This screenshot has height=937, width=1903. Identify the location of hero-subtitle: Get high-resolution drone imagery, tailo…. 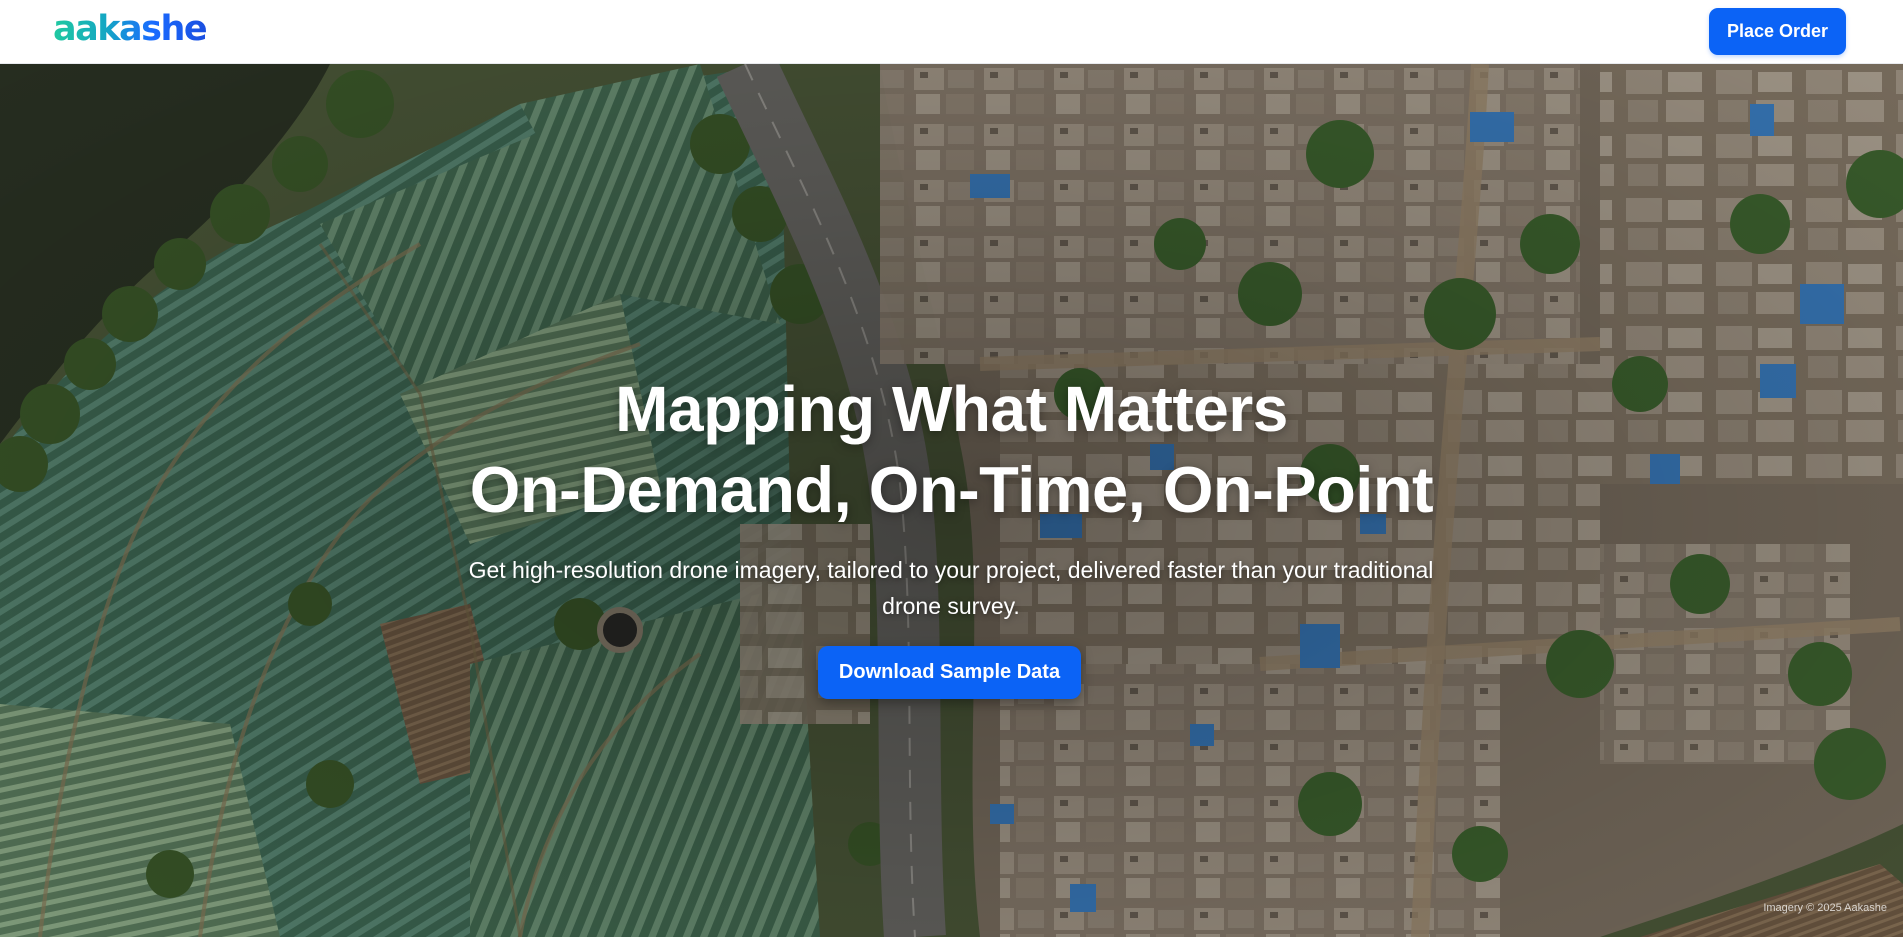
(951, 588).